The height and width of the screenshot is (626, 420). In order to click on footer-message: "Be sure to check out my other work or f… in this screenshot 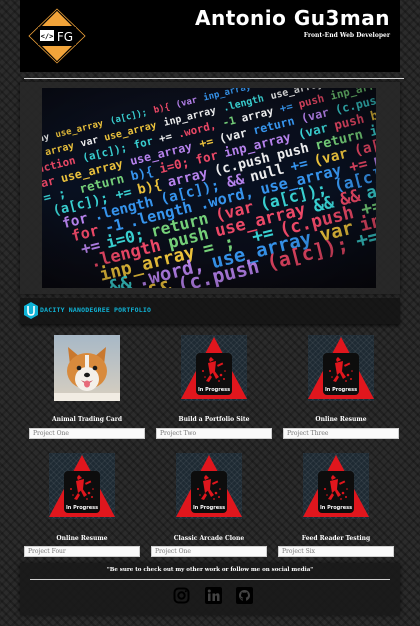, I will do `click(210, 570)`.